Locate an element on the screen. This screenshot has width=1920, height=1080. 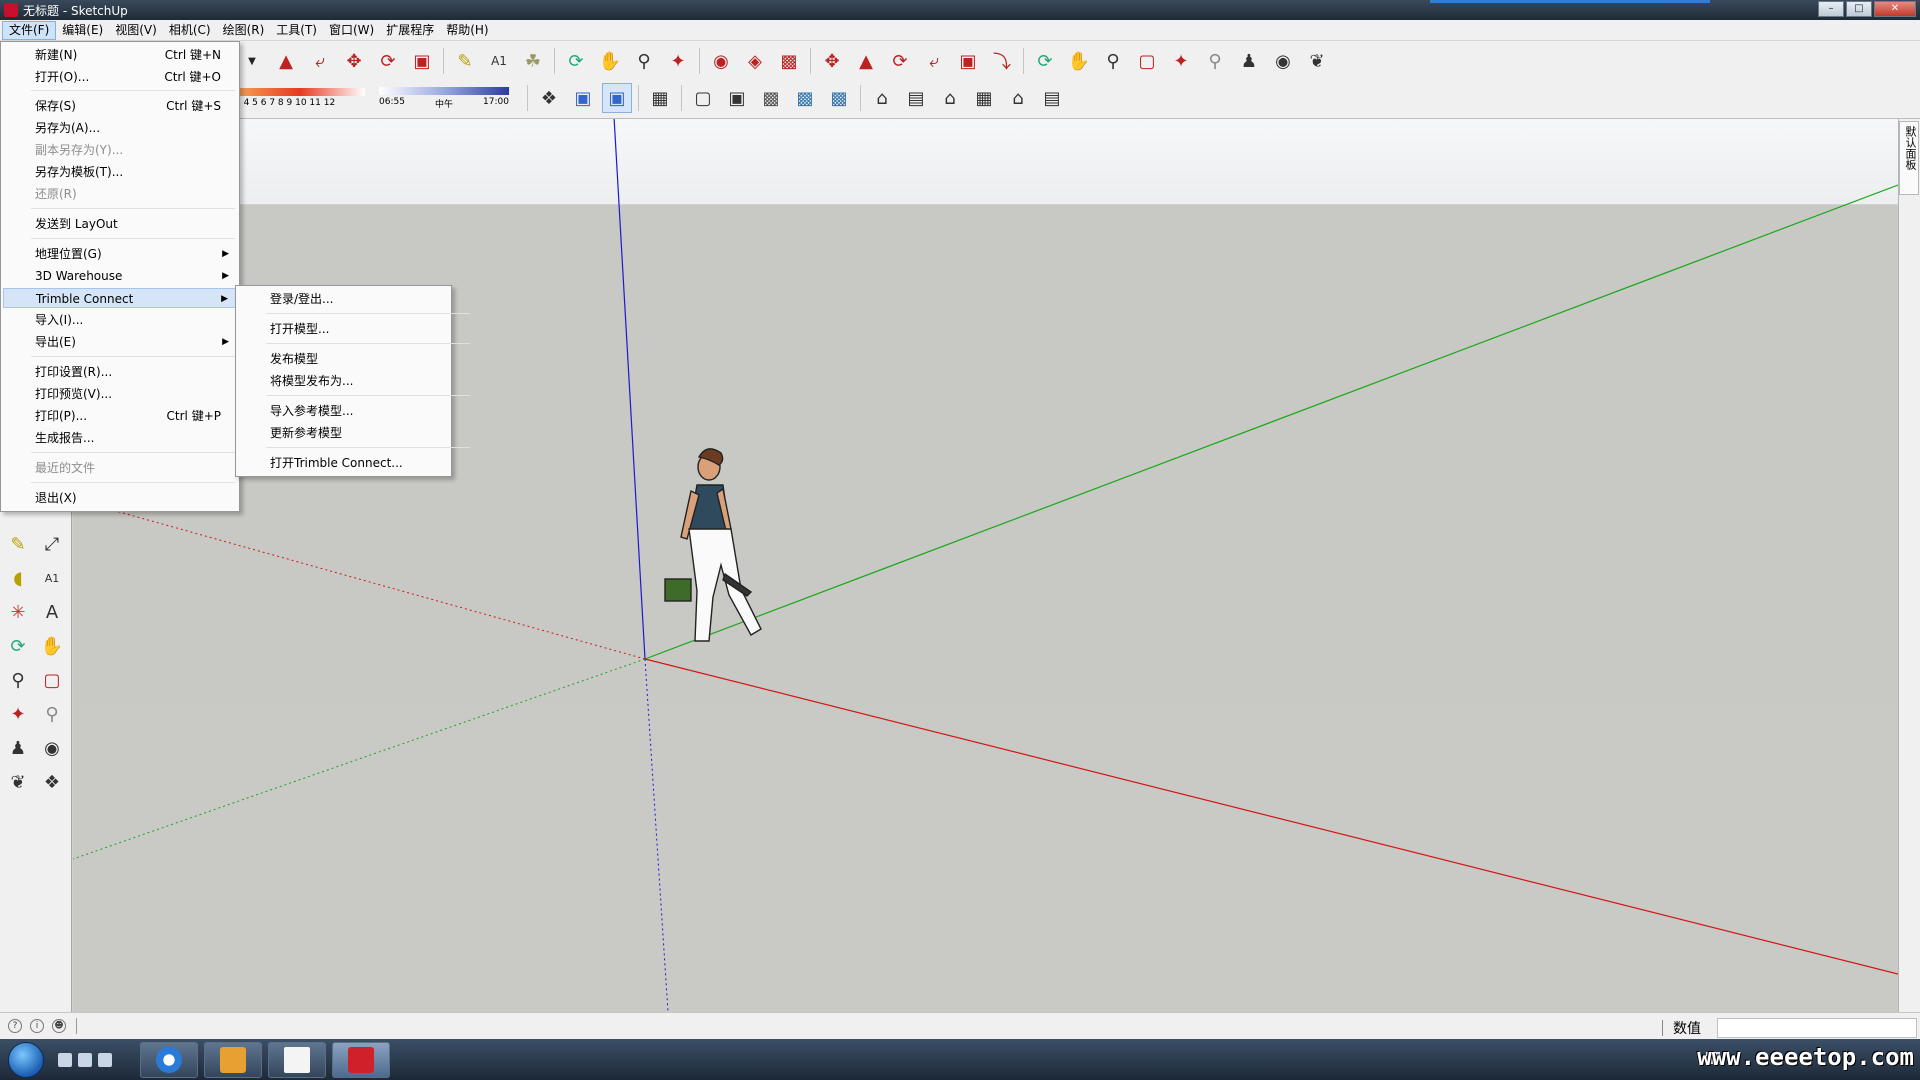
rotate-tool-icon: ⟳ is located at coordinates (900, 61).